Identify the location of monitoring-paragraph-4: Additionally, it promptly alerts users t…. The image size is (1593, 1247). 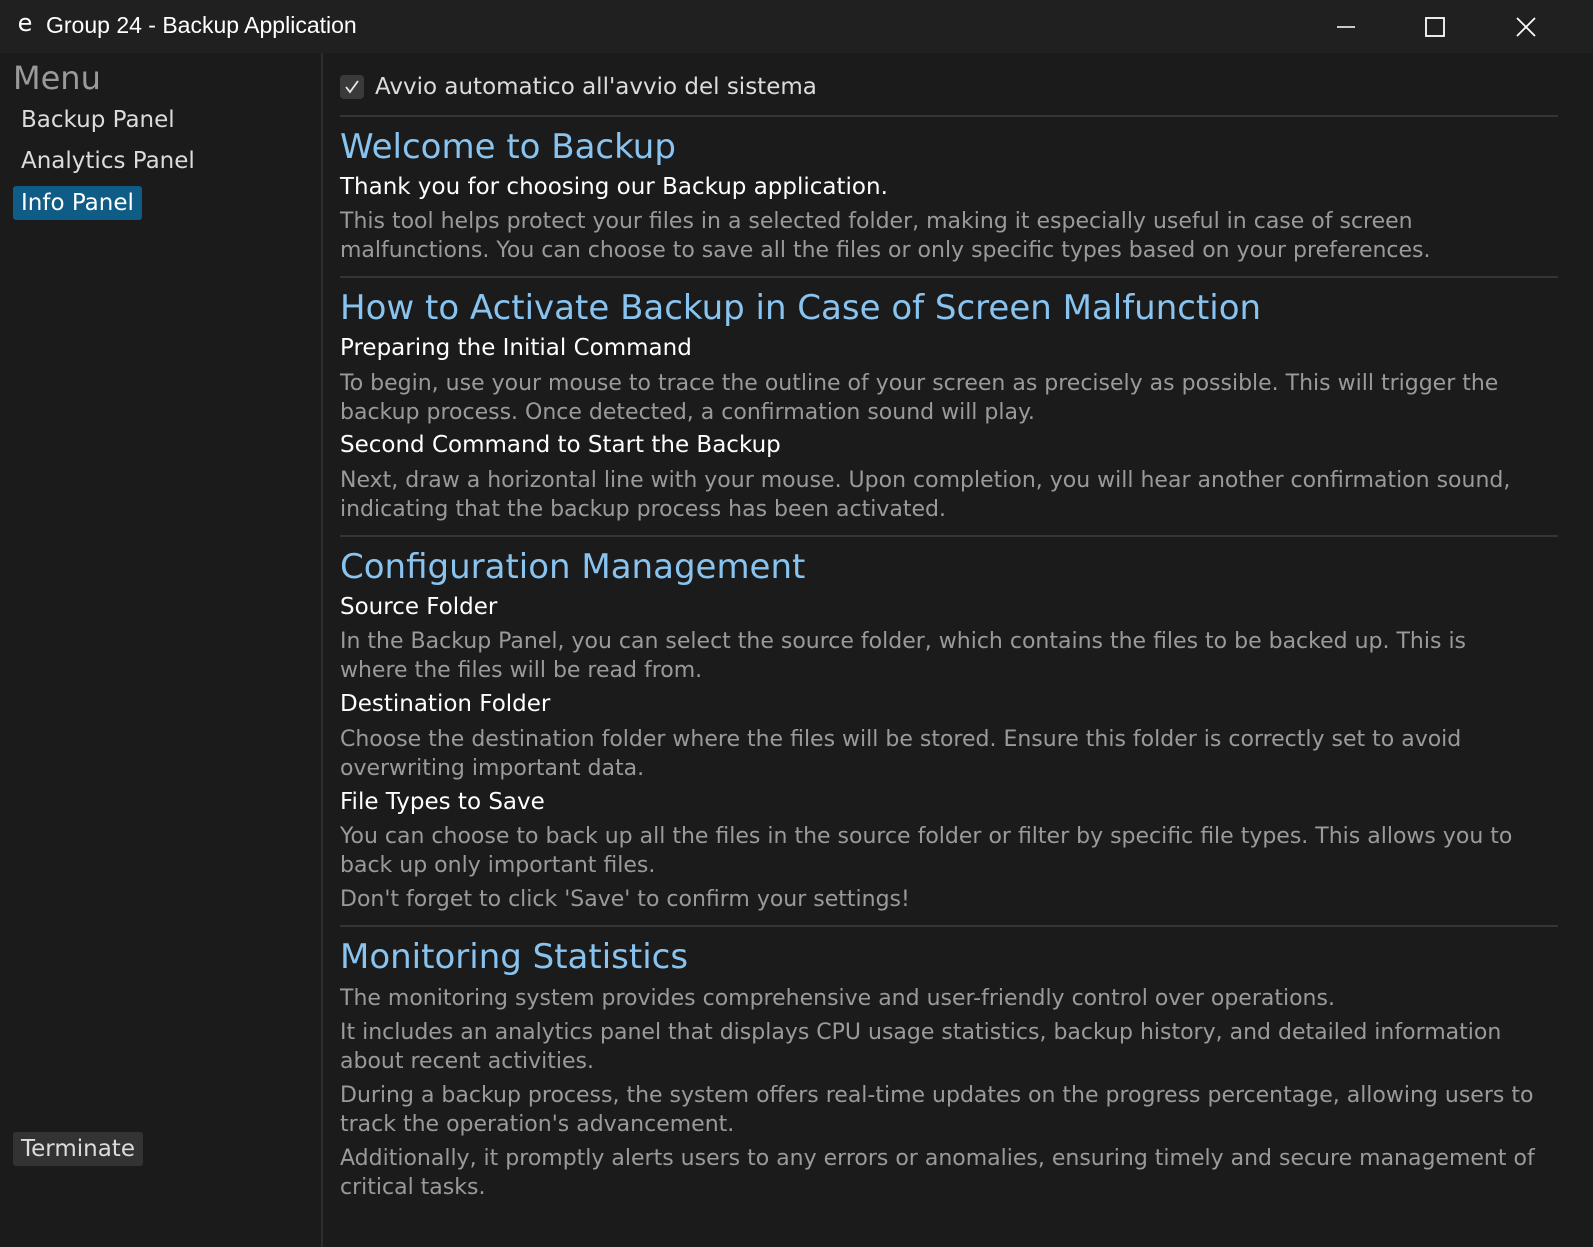
(937, 1173).